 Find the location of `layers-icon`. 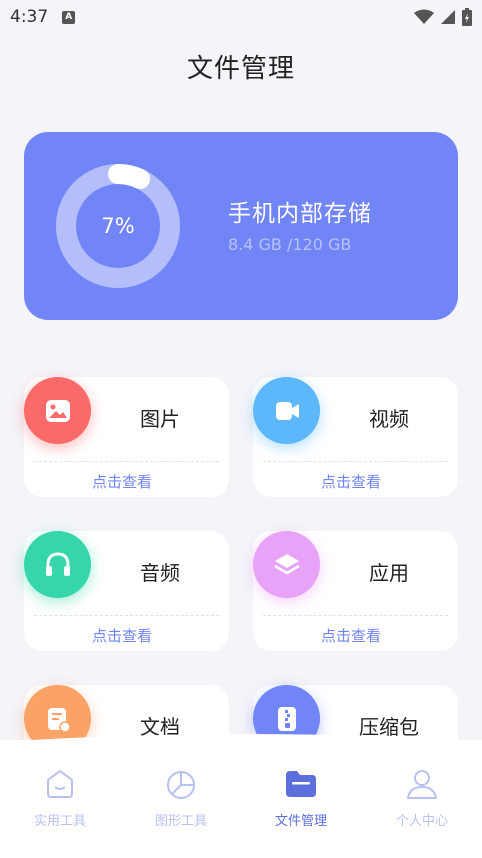

layers-icon is located at coordinates (286, 563).